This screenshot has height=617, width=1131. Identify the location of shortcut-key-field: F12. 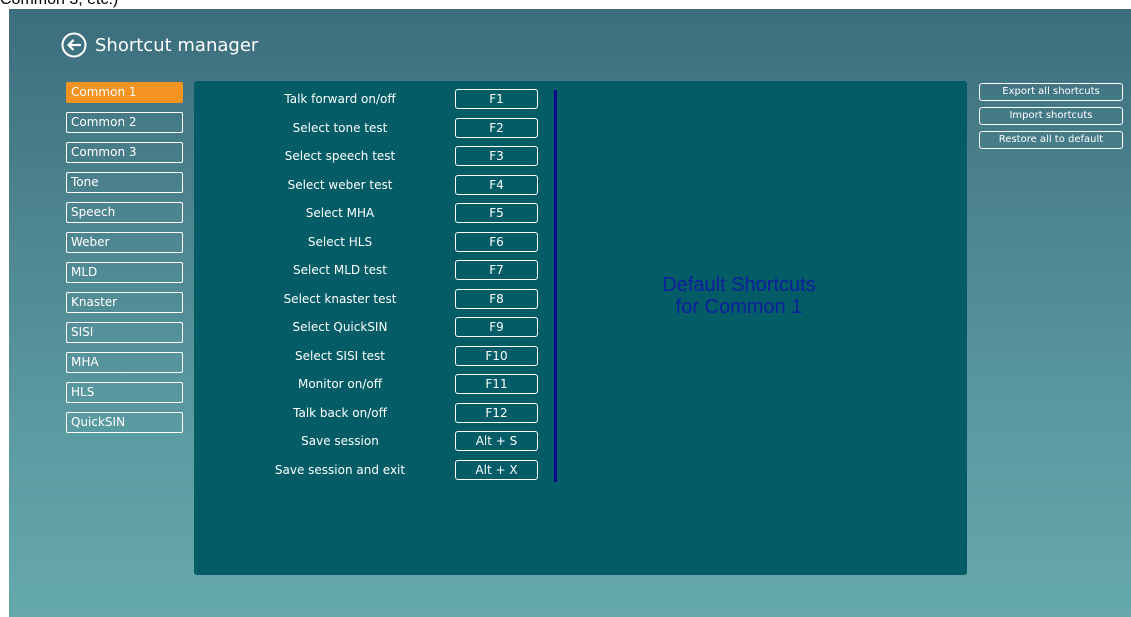
(496, 413).